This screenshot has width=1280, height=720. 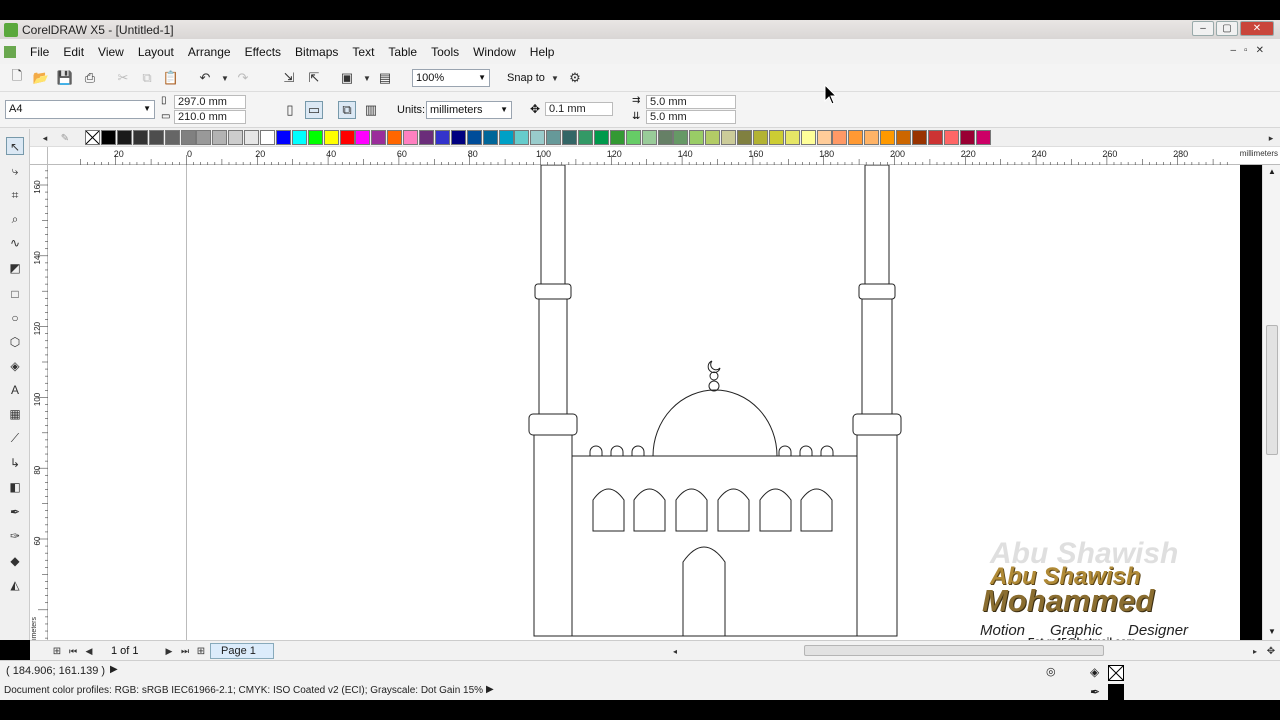 What do you see at coordinates (171, 78) in the screenshot?
I see `paste-icon: 📋` at bounding box center [171, 78].